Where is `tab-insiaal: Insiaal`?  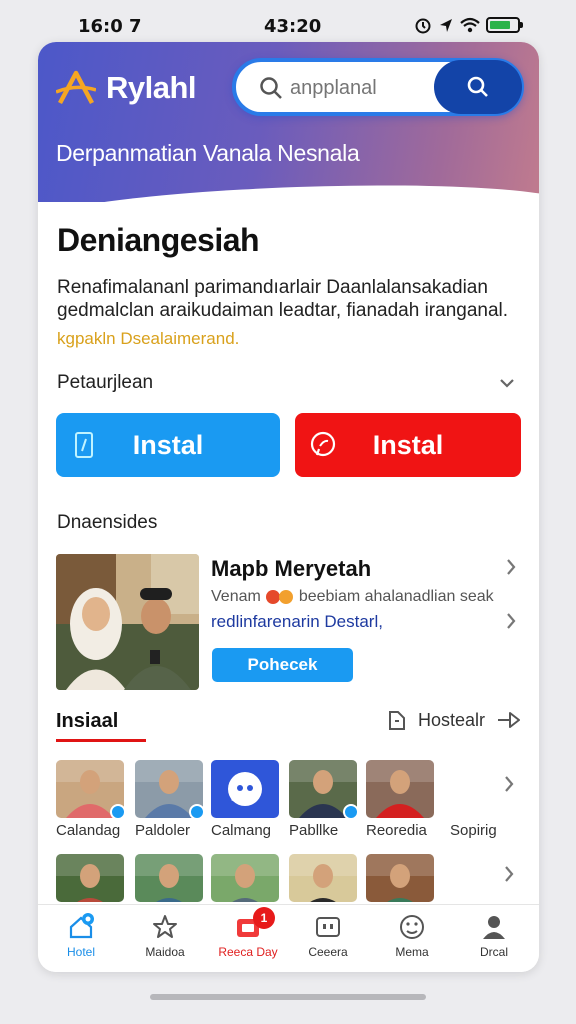
tab-insiaal: Insiaal is located at coordinates (87, 721).